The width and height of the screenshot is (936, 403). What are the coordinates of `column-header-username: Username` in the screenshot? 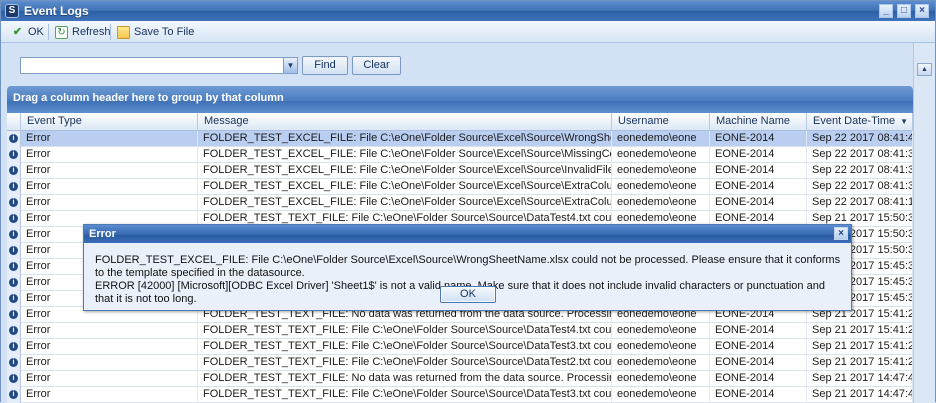 It's located at (661, 122).